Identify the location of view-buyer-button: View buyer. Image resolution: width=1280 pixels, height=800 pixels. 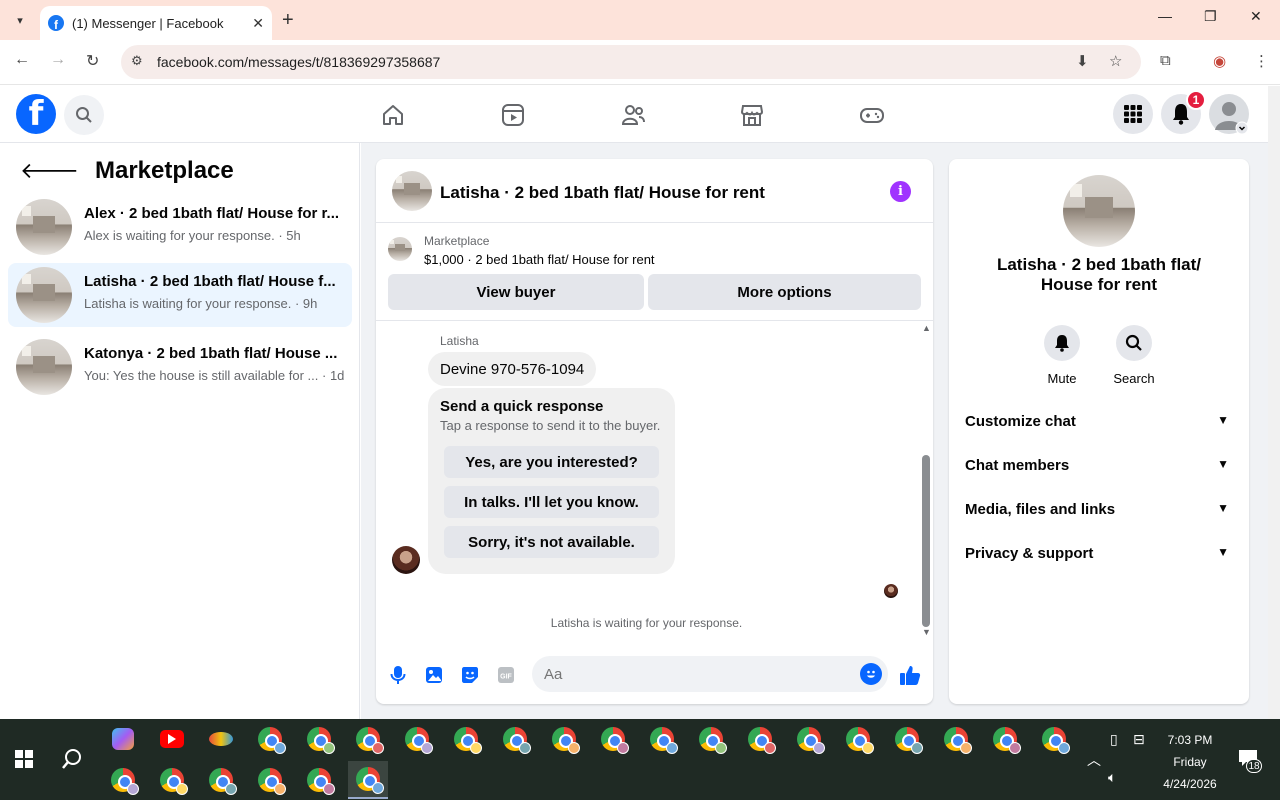
(516, 292).